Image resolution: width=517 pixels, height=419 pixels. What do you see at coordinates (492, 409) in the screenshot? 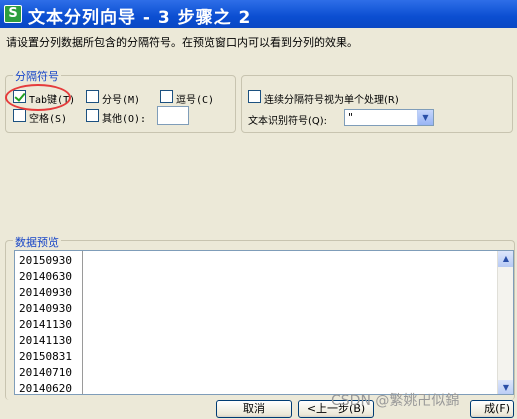
I see `finish-button: 成(F)` at bounding box center [492, 409].